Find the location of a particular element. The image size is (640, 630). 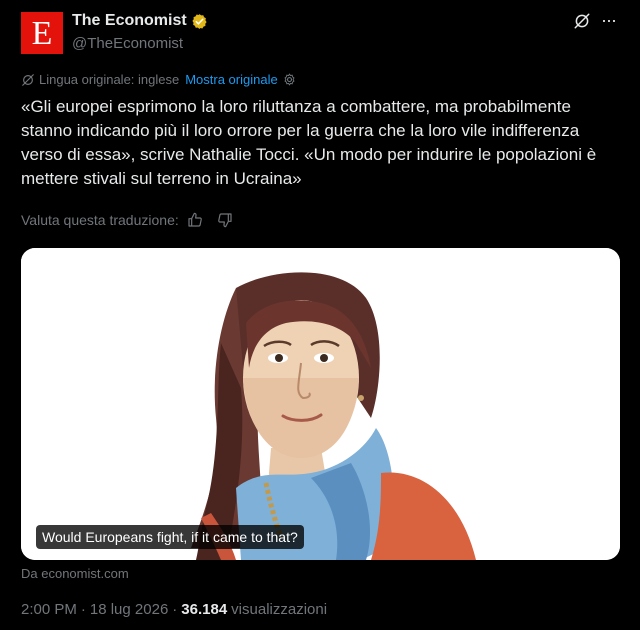

rate-translation-label: Valuta questa traduzione: is located at coordinates (100, 220).